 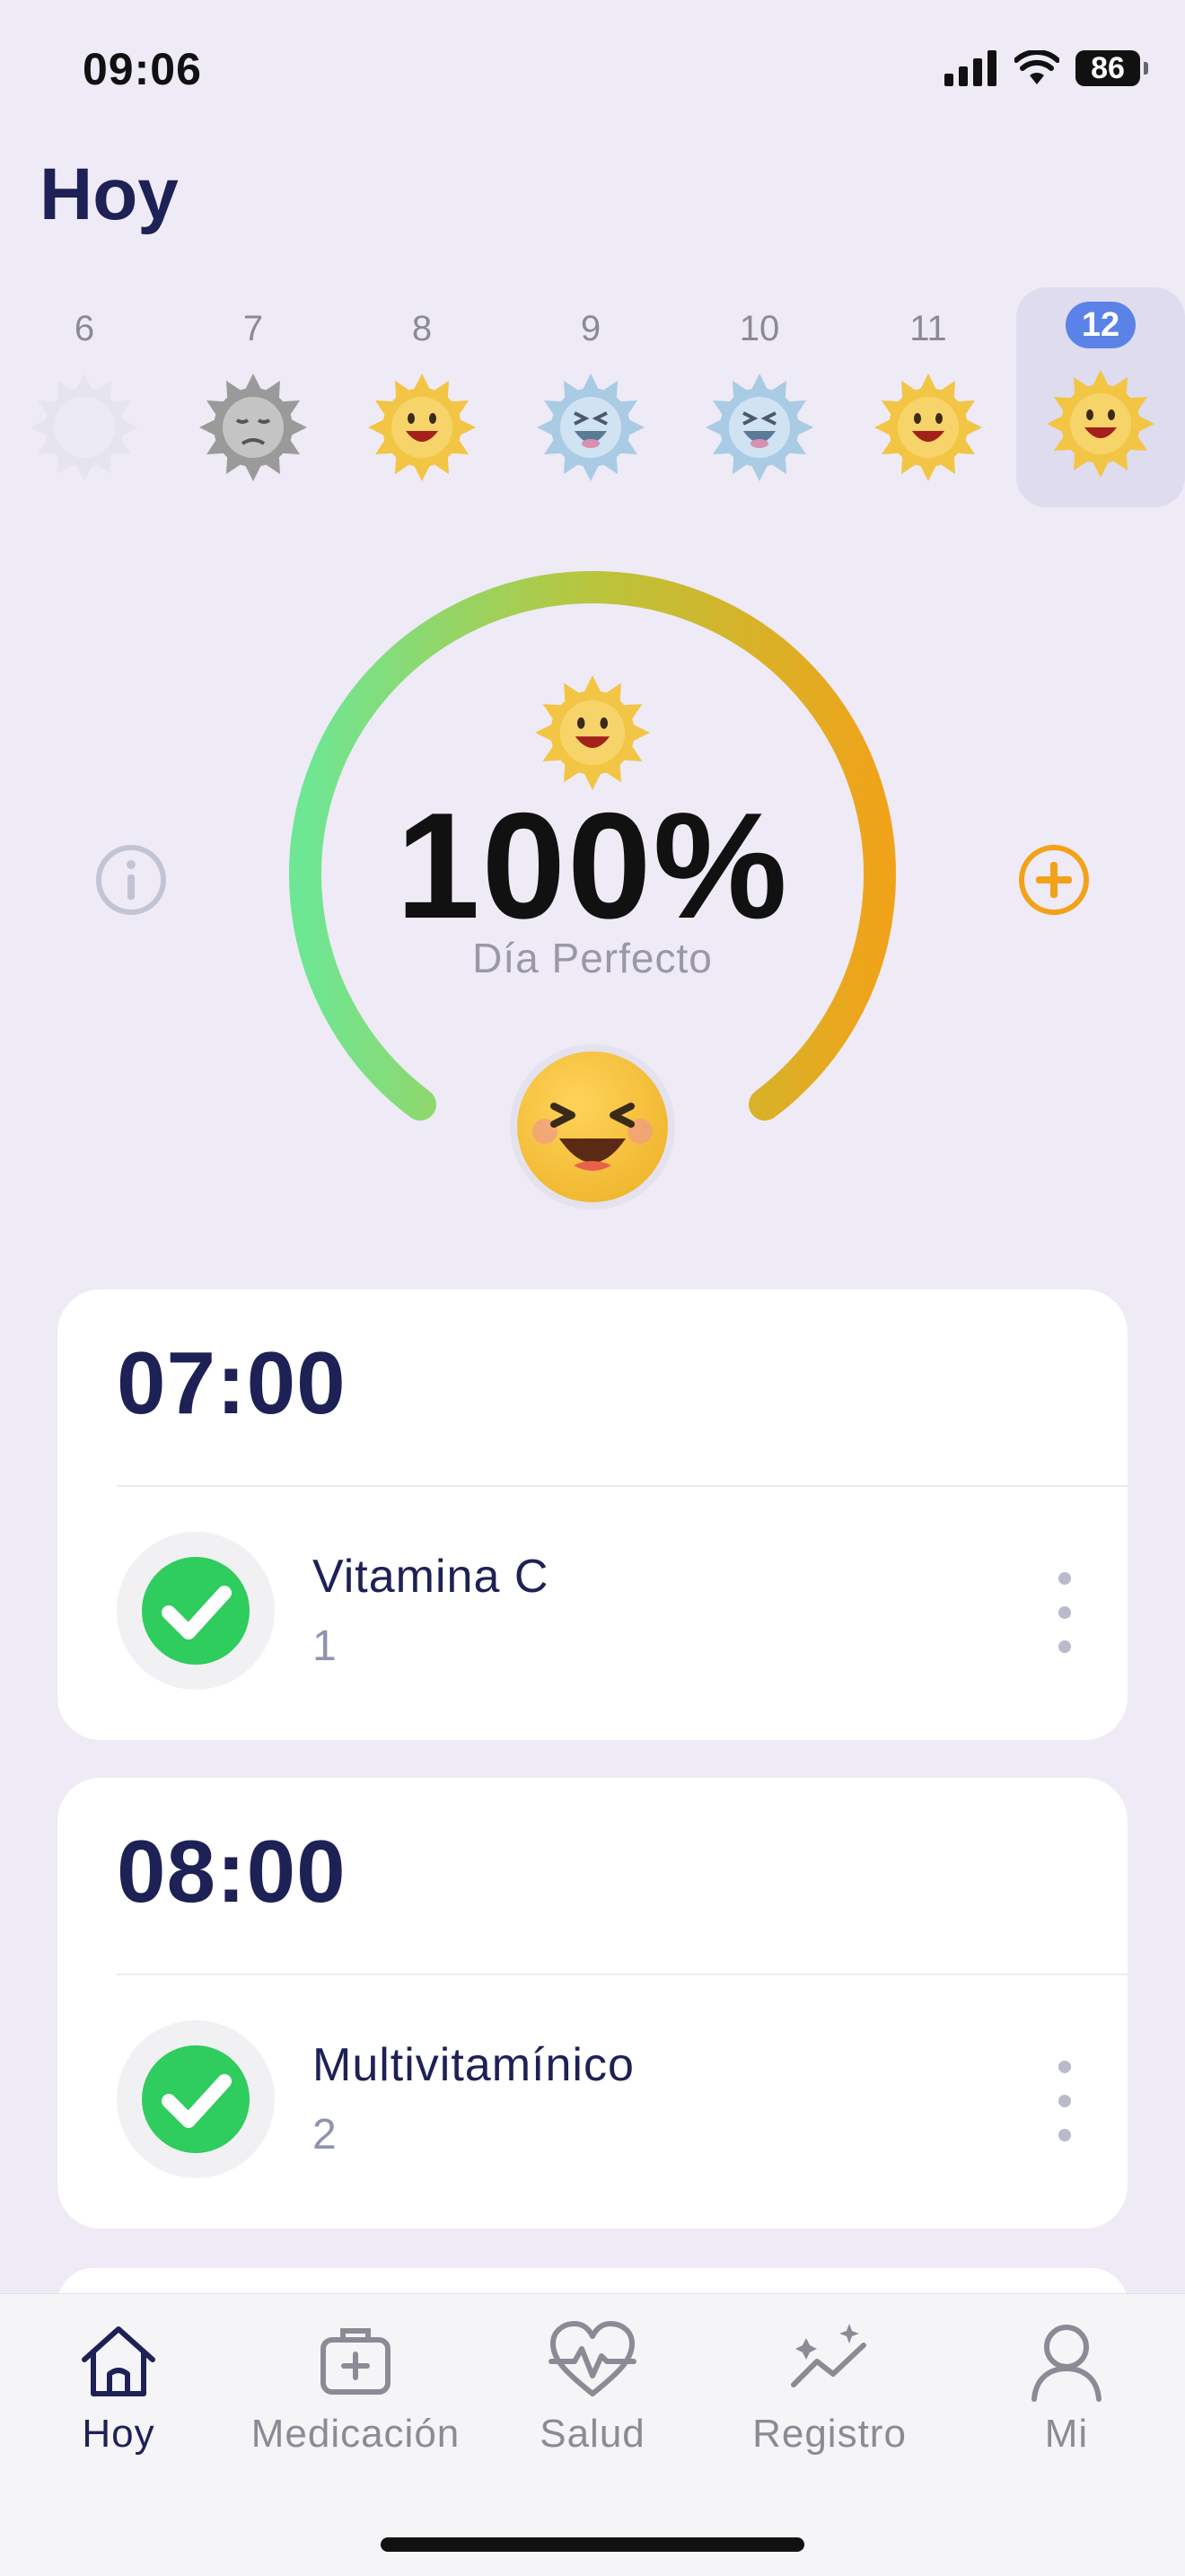 What do you see at coordinates (232, 1382) in the screenshot?
I see `dose-time: 07:00` at bounding box center [232, 1382].